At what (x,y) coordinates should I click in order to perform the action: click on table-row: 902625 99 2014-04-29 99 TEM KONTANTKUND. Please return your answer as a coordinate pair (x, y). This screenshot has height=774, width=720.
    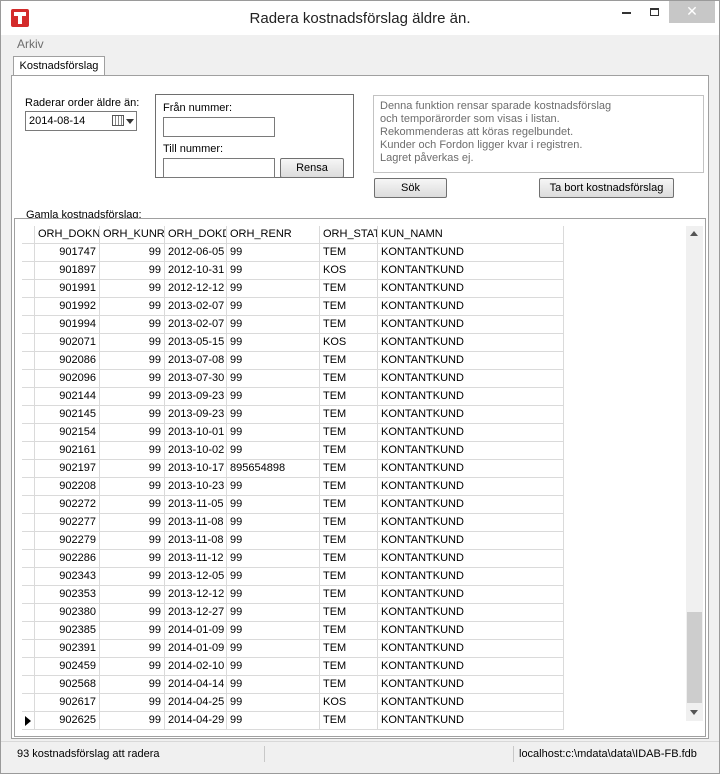
    Looking at the image, I should click on (293, 721).